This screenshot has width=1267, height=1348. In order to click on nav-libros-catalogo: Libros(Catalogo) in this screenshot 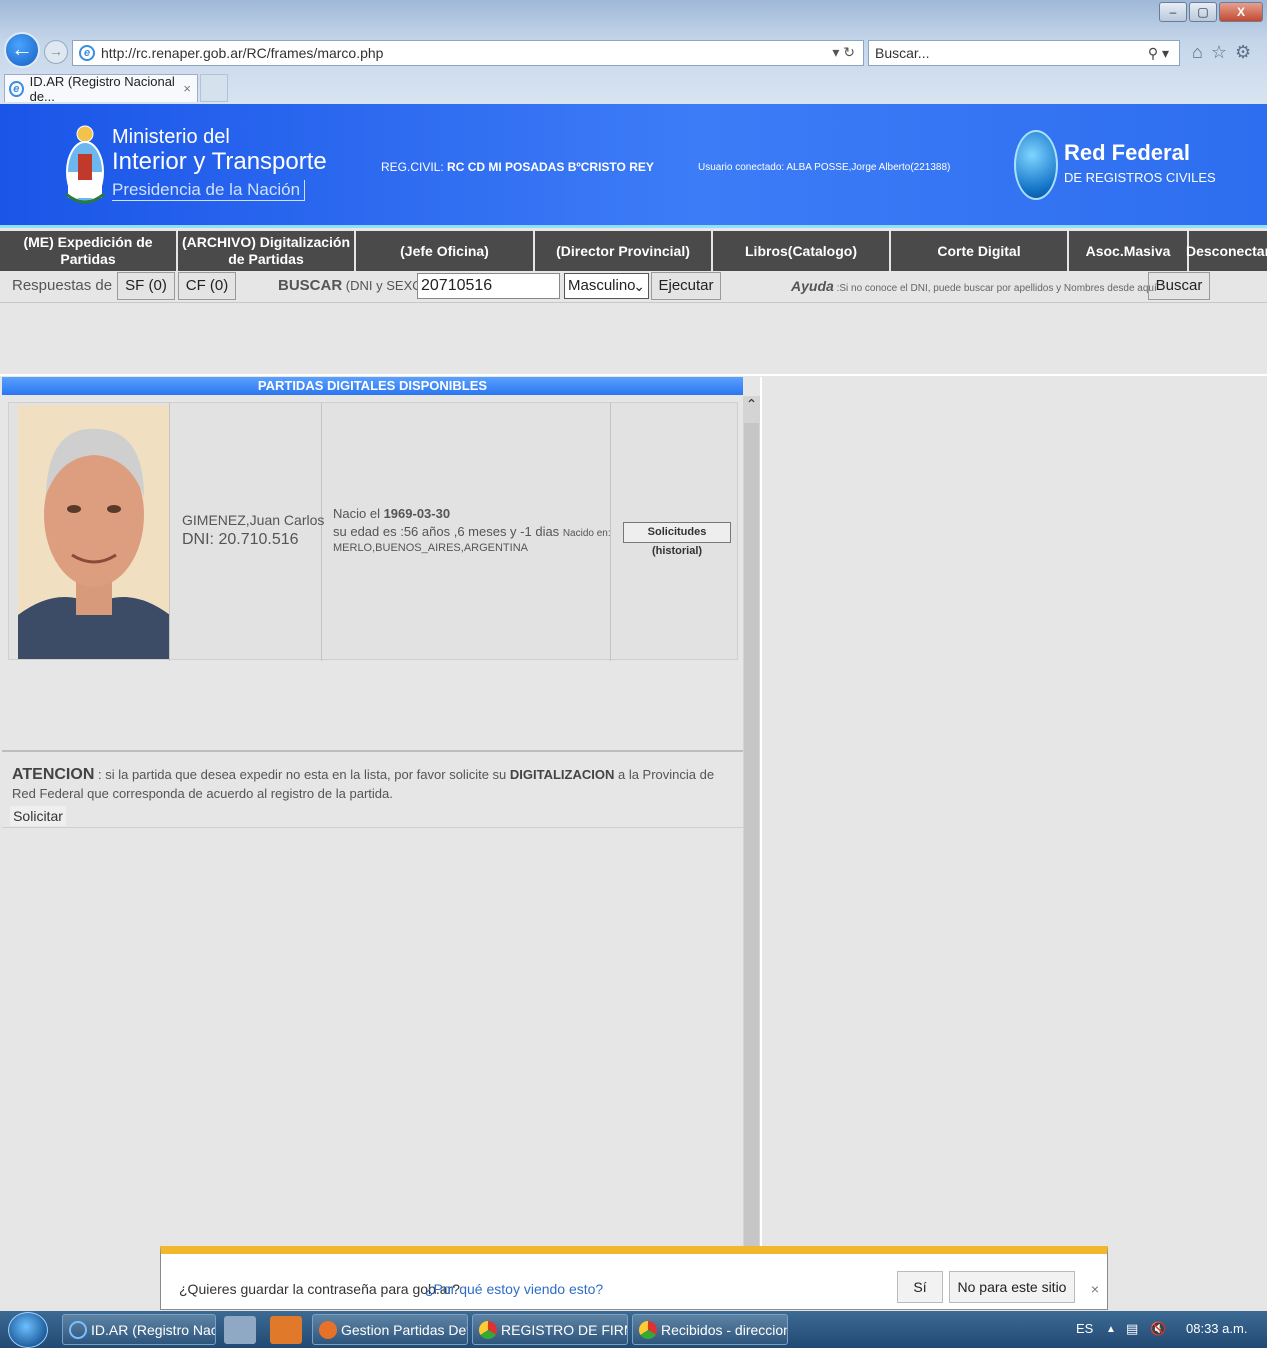, I will do `click(802, 251)`.